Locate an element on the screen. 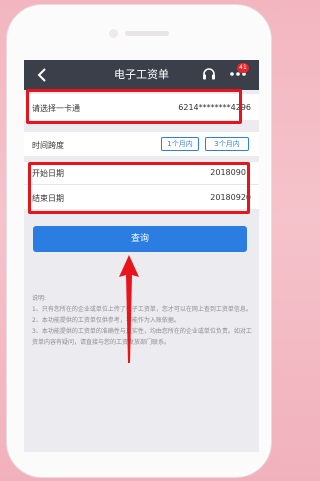 Image resolution: width=320 pixels, height=481 pixels. end-date-row: 结束日期 20180920 is located at coordinates (141, 197).